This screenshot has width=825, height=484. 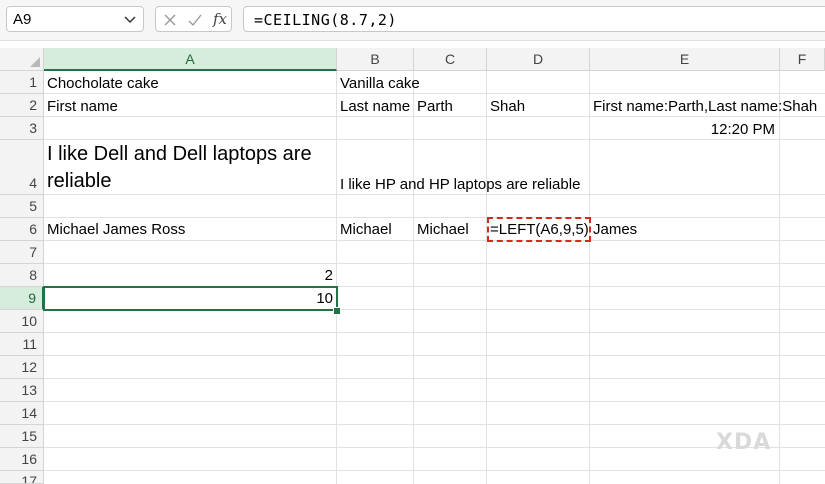 I want to click on row-header-7: 7, so click(x=22, y=252).